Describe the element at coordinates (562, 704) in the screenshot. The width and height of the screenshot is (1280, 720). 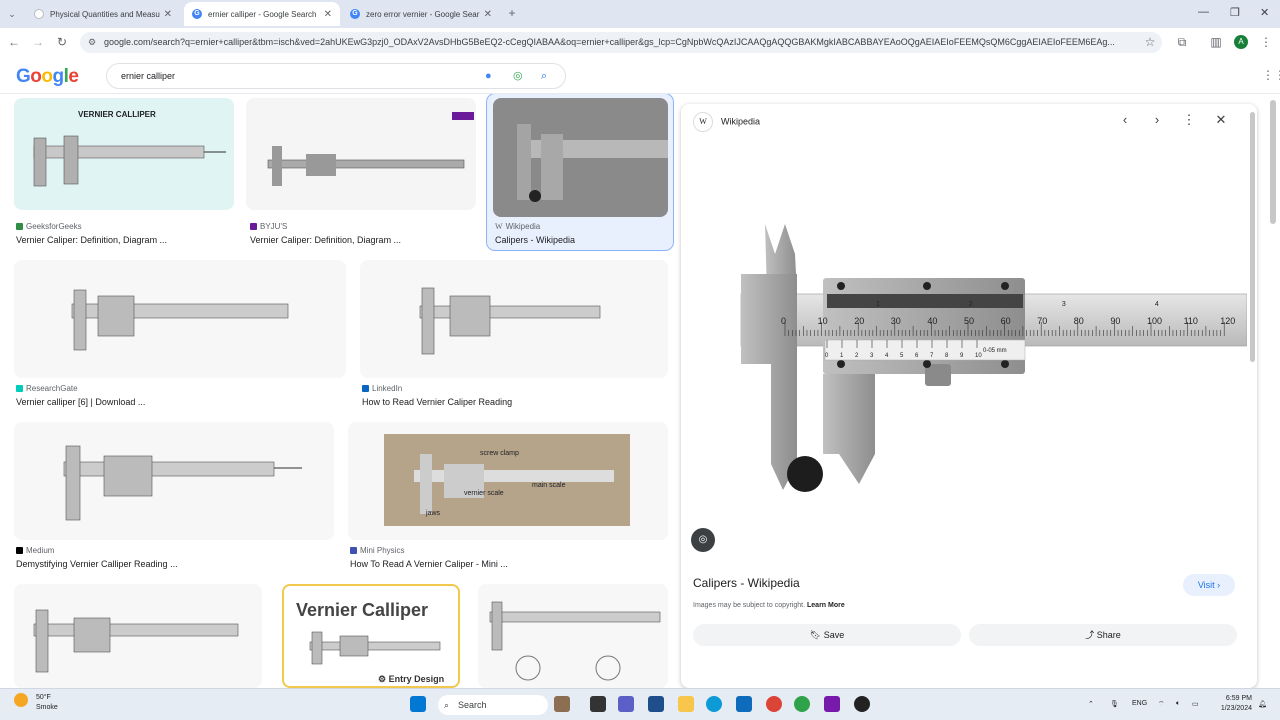
I see `widgets-icon` at that location.